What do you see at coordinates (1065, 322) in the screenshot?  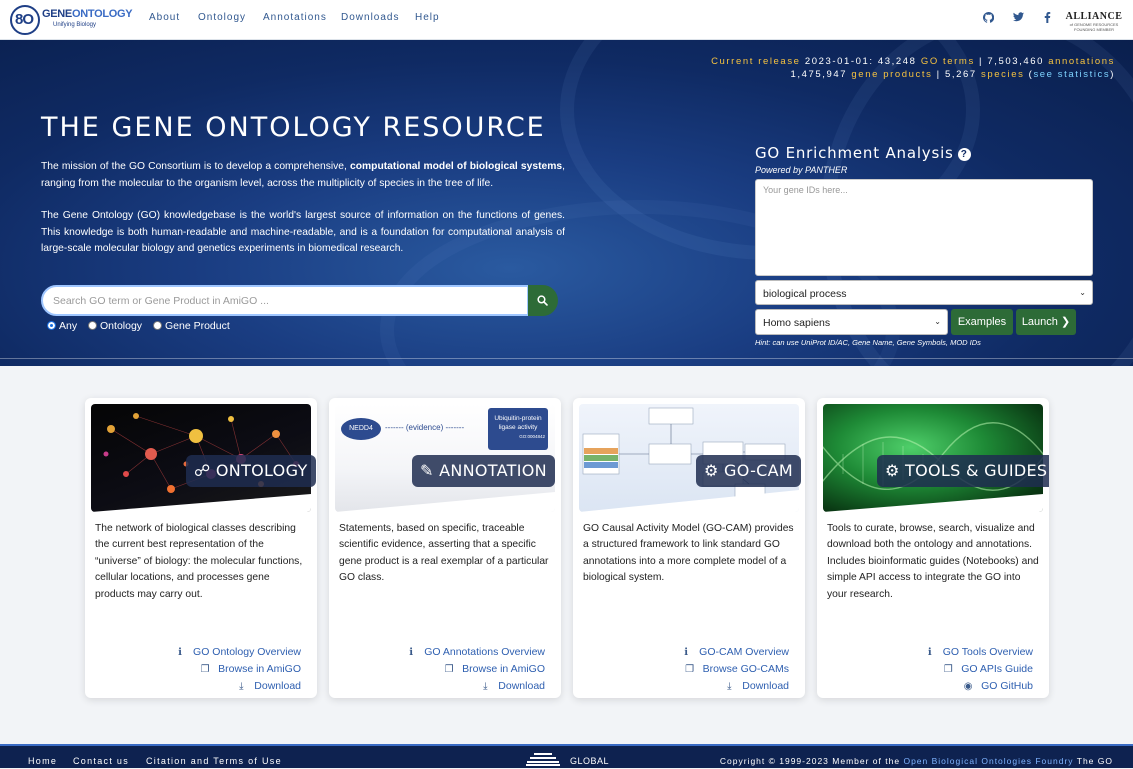 I see `chevron-right-icon: ❯` at bounding box center [1065, 322].